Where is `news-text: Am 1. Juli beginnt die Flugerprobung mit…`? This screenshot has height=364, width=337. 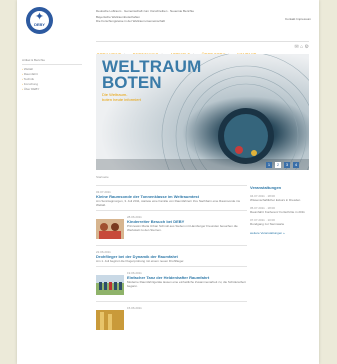
news-text: Am 1. Juli beginnt die Flugerprobung mit… is located at coordinates (140, 261).